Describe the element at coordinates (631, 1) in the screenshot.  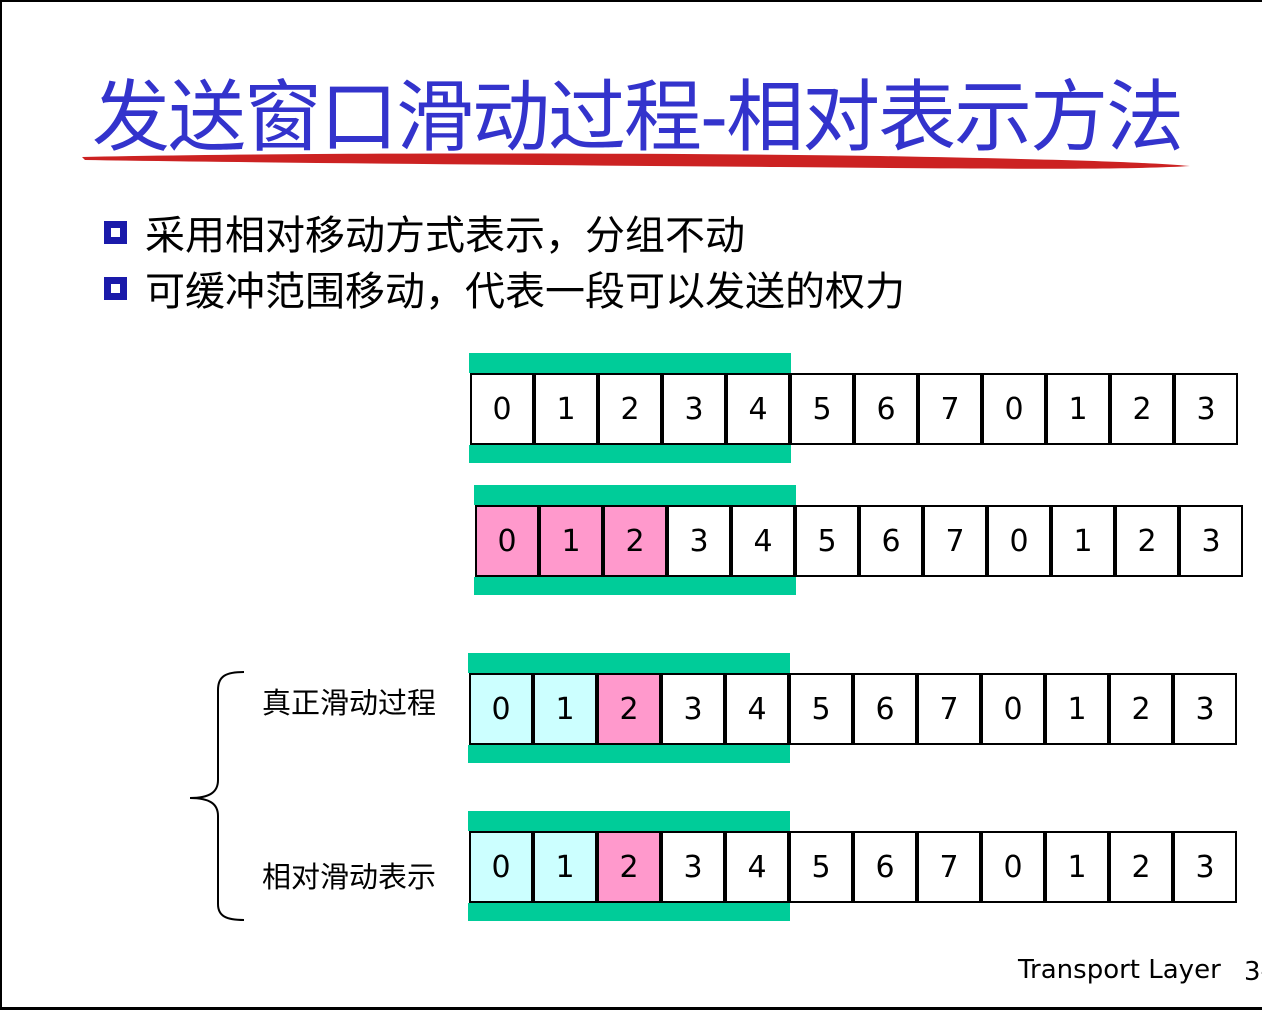
I see `slide-border-top` at that location.